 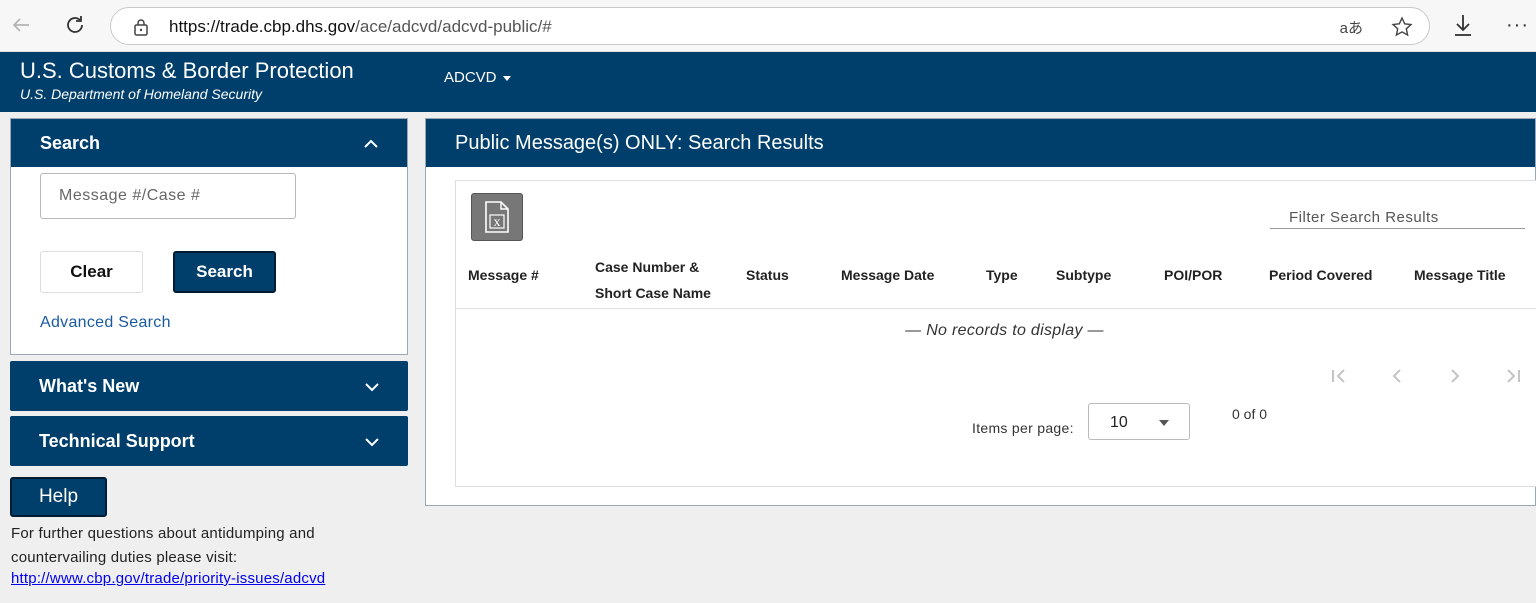 What do you see at coordinates (1320, 275) in the screenshot?
I see `column-header-period-covered: Period Covered` at bounding box center [1320, 275].